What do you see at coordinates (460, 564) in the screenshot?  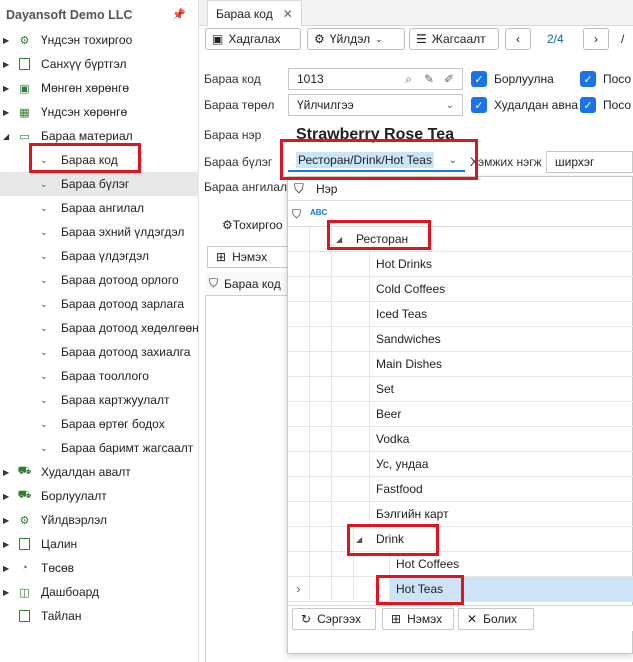 I see `tree-row: Hot Coffees` at bounding box center [460, 564].